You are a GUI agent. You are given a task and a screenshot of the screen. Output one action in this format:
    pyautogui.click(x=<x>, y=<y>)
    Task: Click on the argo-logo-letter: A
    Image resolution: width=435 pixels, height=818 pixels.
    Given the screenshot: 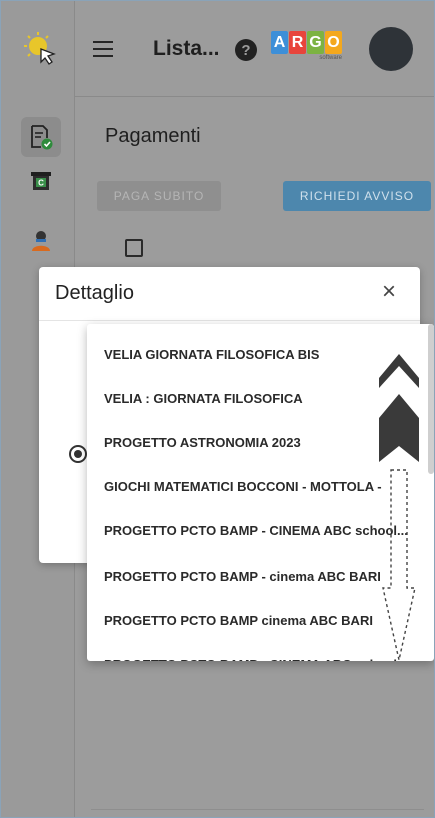 What is the action you would take?
    pyautogui.click(x=279, y=42)
    